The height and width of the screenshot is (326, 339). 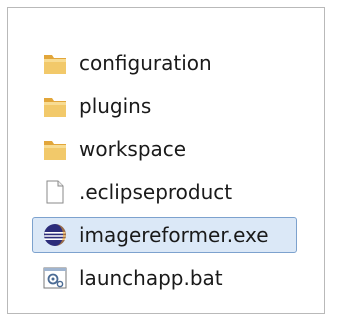 I want to click on list-item-plugins: plugins, so click(x=164, y=106).